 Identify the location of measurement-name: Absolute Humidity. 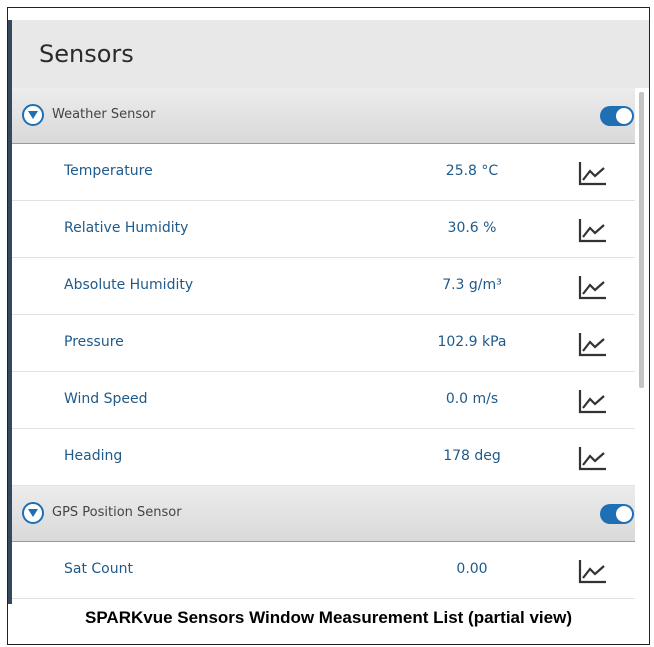
(129, 285).